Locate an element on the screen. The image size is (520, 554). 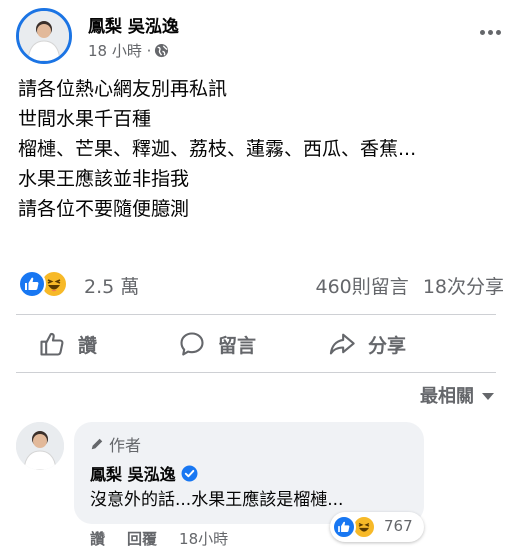
comment-sort-dropdown: 最相關 is located at coordinates (457, 395).